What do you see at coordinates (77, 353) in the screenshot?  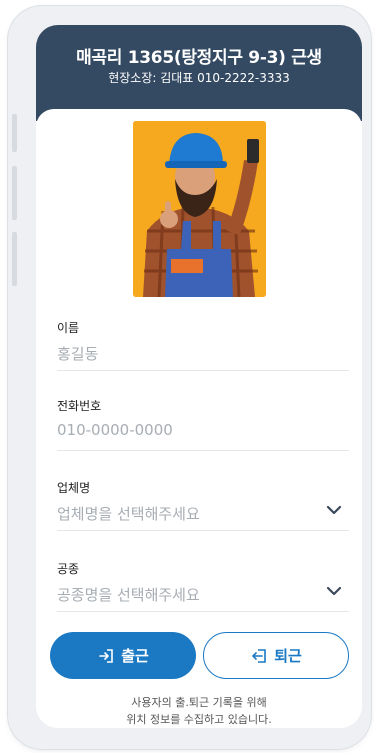 I see `name-value: 홍길동` at bounding box center [77, 353].